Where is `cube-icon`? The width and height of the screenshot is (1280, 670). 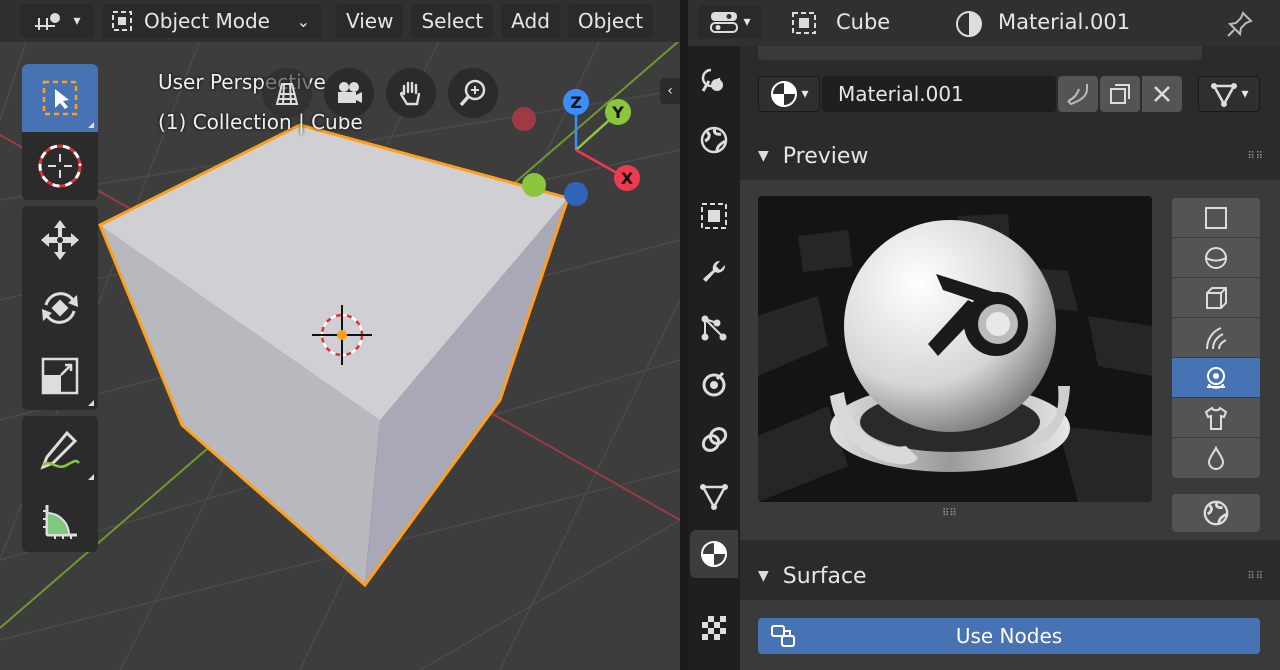
cube-icon is located at coordinates (1216, 297).